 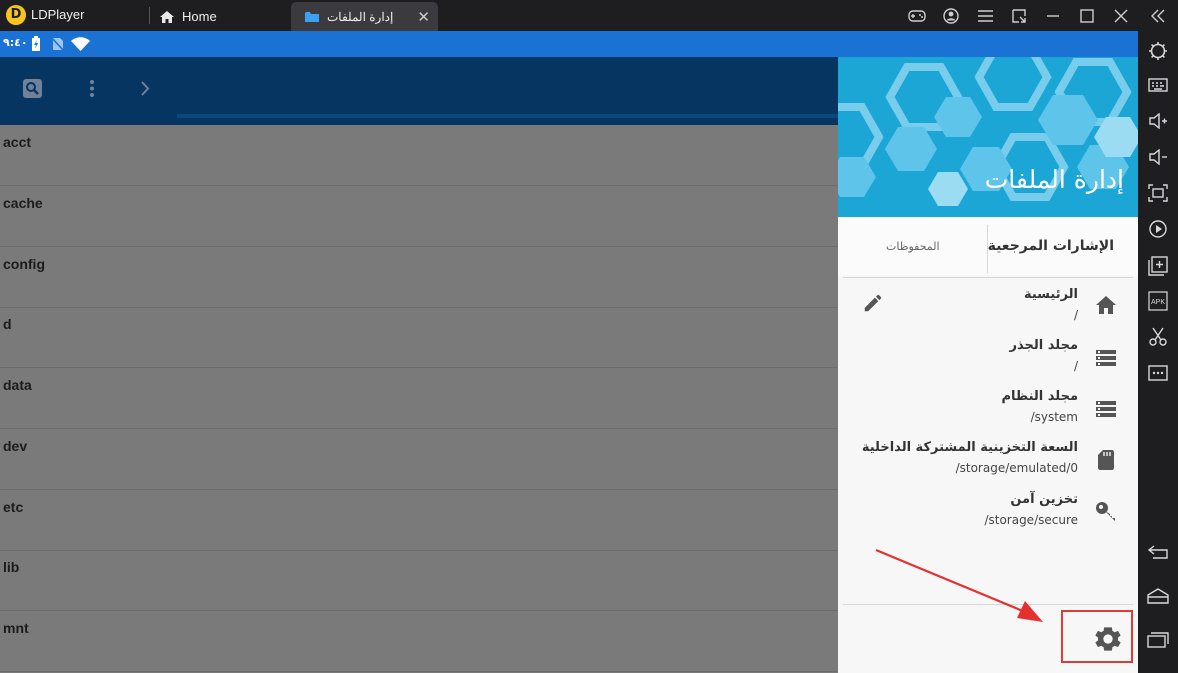 What do you see at coordinates (16, 628) in the screenshot?
I see `folder-name: mnt` at bounding box center [16, 628].